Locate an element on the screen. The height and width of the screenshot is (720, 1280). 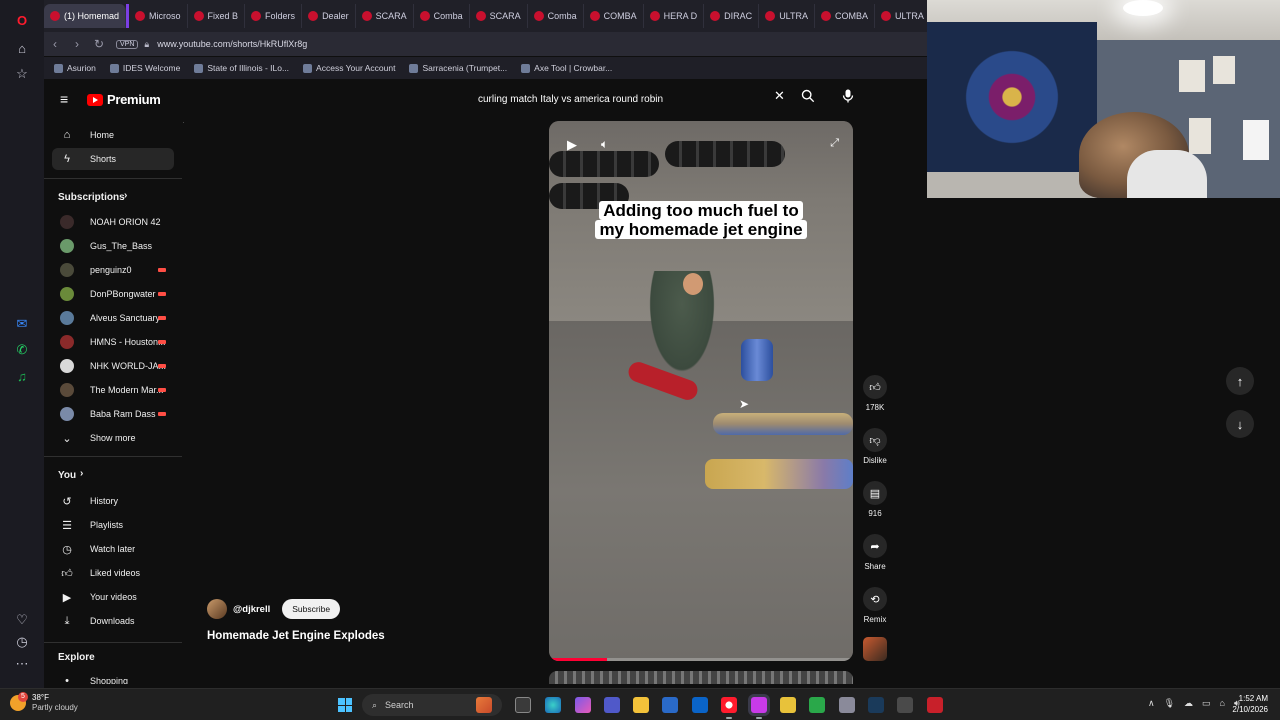
tray-overflow-icon: ∧ is located at coordinates (1151, 703).